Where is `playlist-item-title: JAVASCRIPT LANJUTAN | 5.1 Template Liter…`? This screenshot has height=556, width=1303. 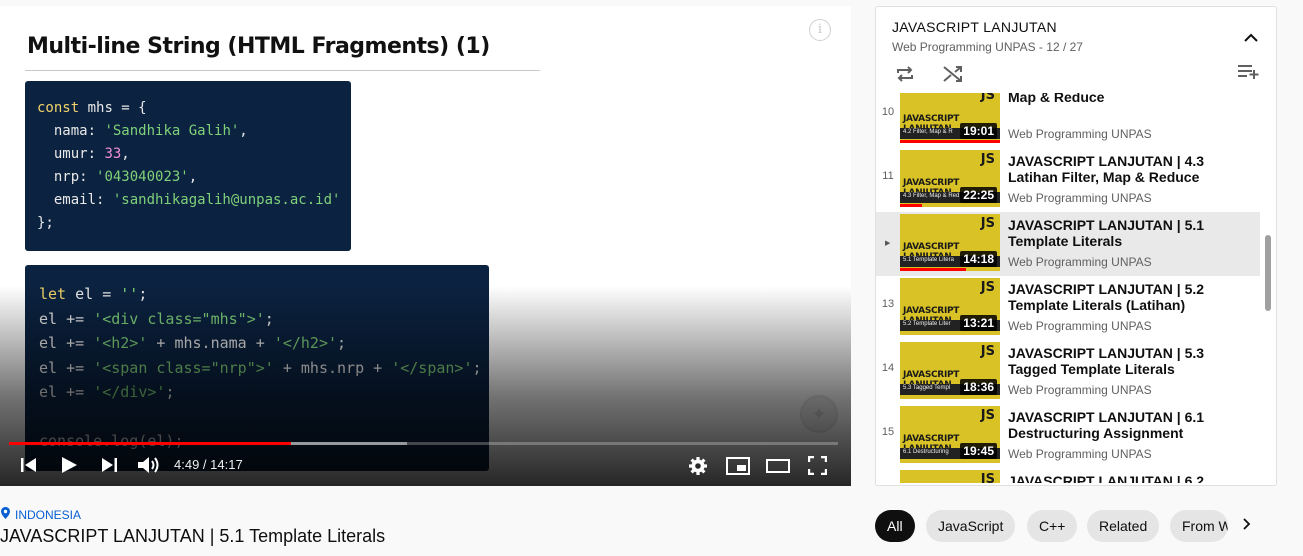 playlist-item-title: JAVASCRIPT LANJUTAN | 5.1 Template Liter… is located at coordinates (1128, 233).